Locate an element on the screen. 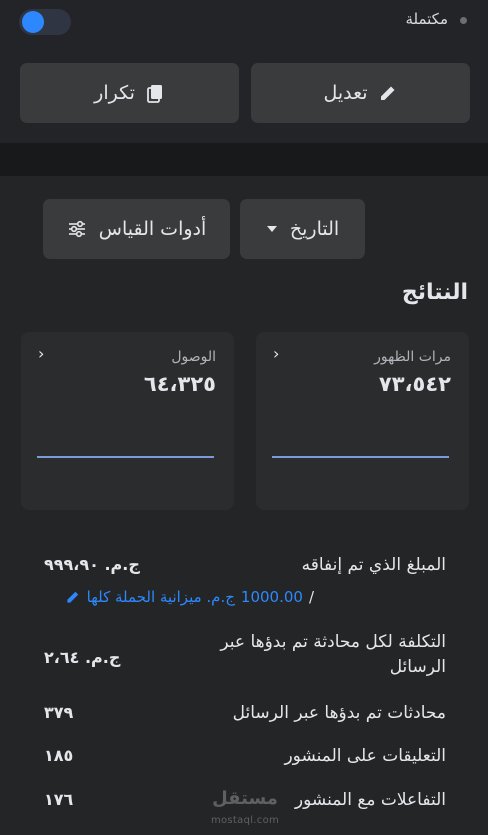 The image size is (488, 835). measurement-tools-label: أدوات القياس is located at coordinates (152, 229).